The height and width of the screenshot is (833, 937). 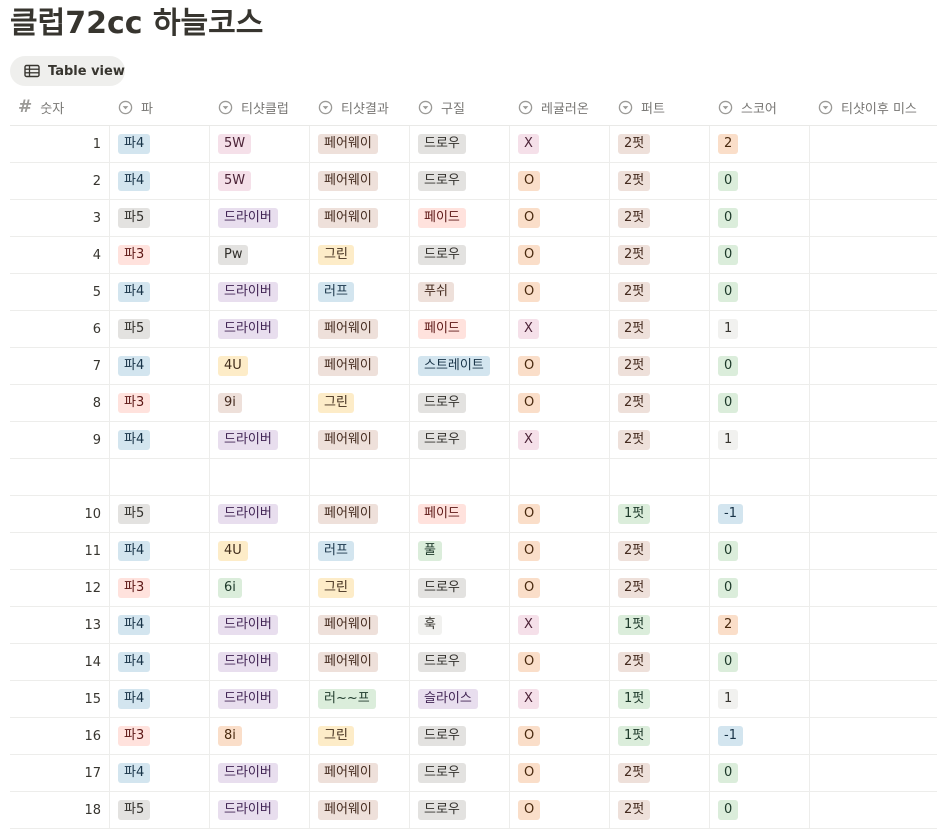 I want to click on column-header-2: 티샷클럽, so click(x=260, y=107).